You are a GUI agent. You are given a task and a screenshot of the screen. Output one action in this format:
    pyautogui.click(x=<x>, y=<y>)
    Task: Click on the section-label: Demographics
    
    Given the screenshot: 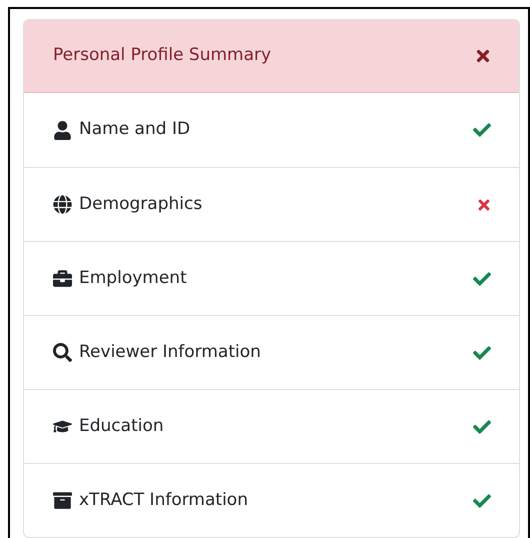 What is the action you would take?
    pyautogui.click(x=140, y=204)
    